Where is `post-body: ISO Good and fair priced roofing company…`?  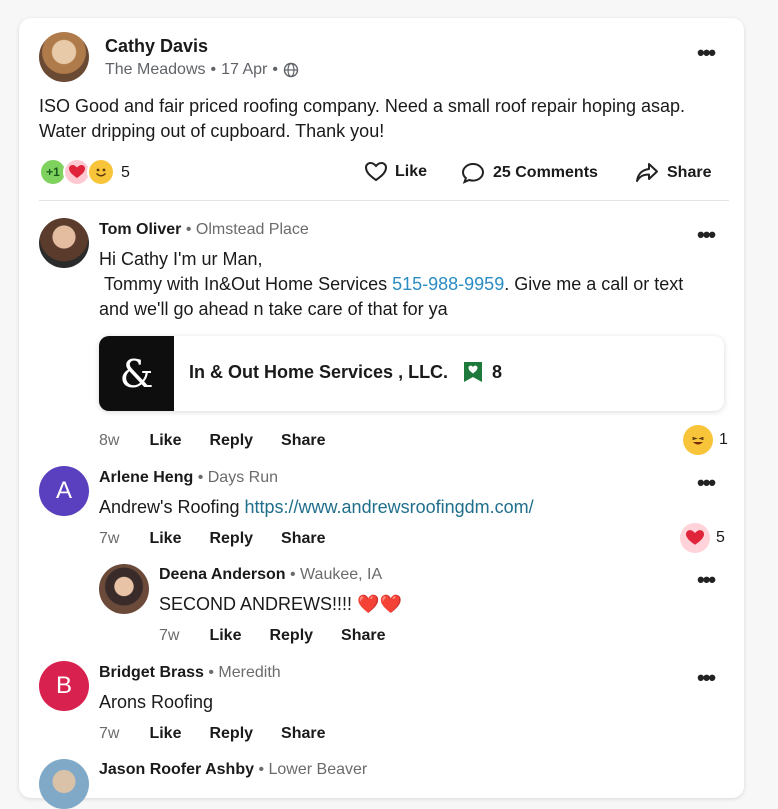
post-body: ISO Good and fair priced roofing company… is located at coordinates (362, 118).